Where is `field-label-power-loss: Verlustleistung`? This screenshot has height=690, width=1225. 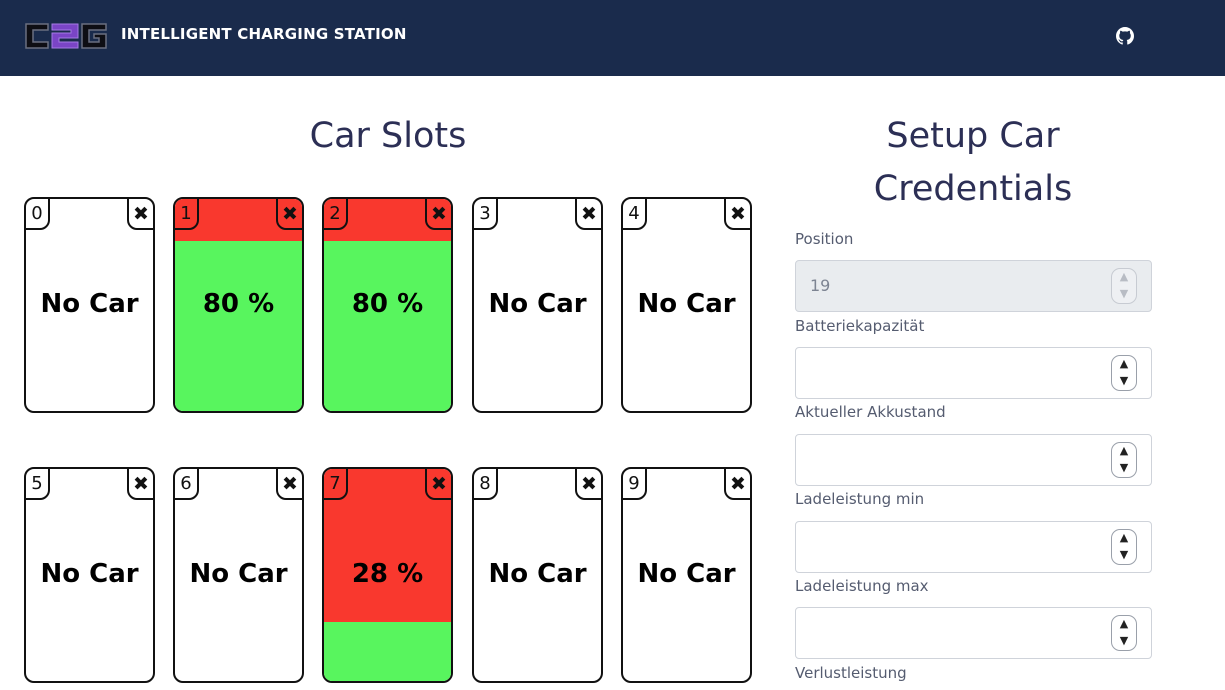 field-label-power-loss: Verlustleistung is located at coordinates (851, 673).